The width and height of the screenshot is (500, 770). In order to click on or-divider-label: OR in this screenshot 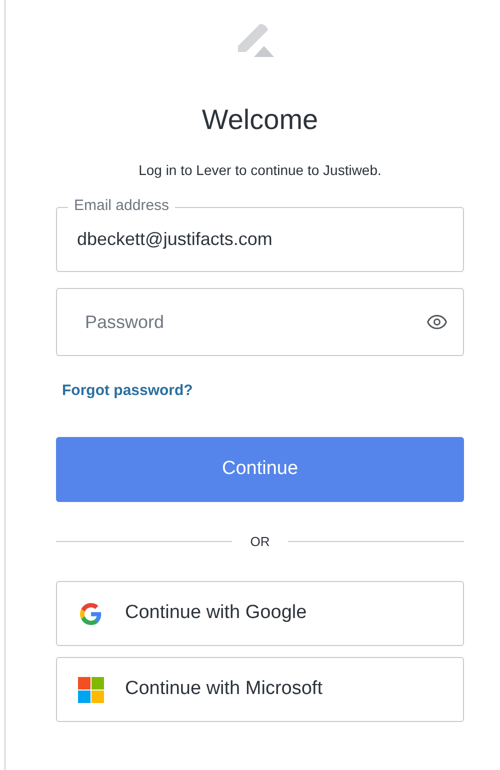, I will do `click(260, 541)`.